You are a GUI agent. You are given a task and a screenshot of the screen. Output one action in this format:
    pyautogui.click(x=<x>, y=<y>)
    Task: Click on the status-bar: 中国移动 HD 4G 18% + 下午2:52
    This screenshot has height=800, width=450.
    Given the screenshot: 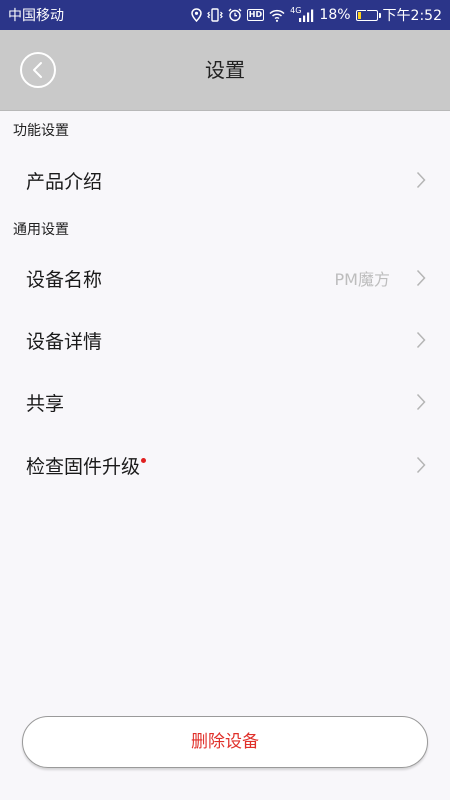 What is the action you would take?
    pyautogui.click(x=225, y=15)
    